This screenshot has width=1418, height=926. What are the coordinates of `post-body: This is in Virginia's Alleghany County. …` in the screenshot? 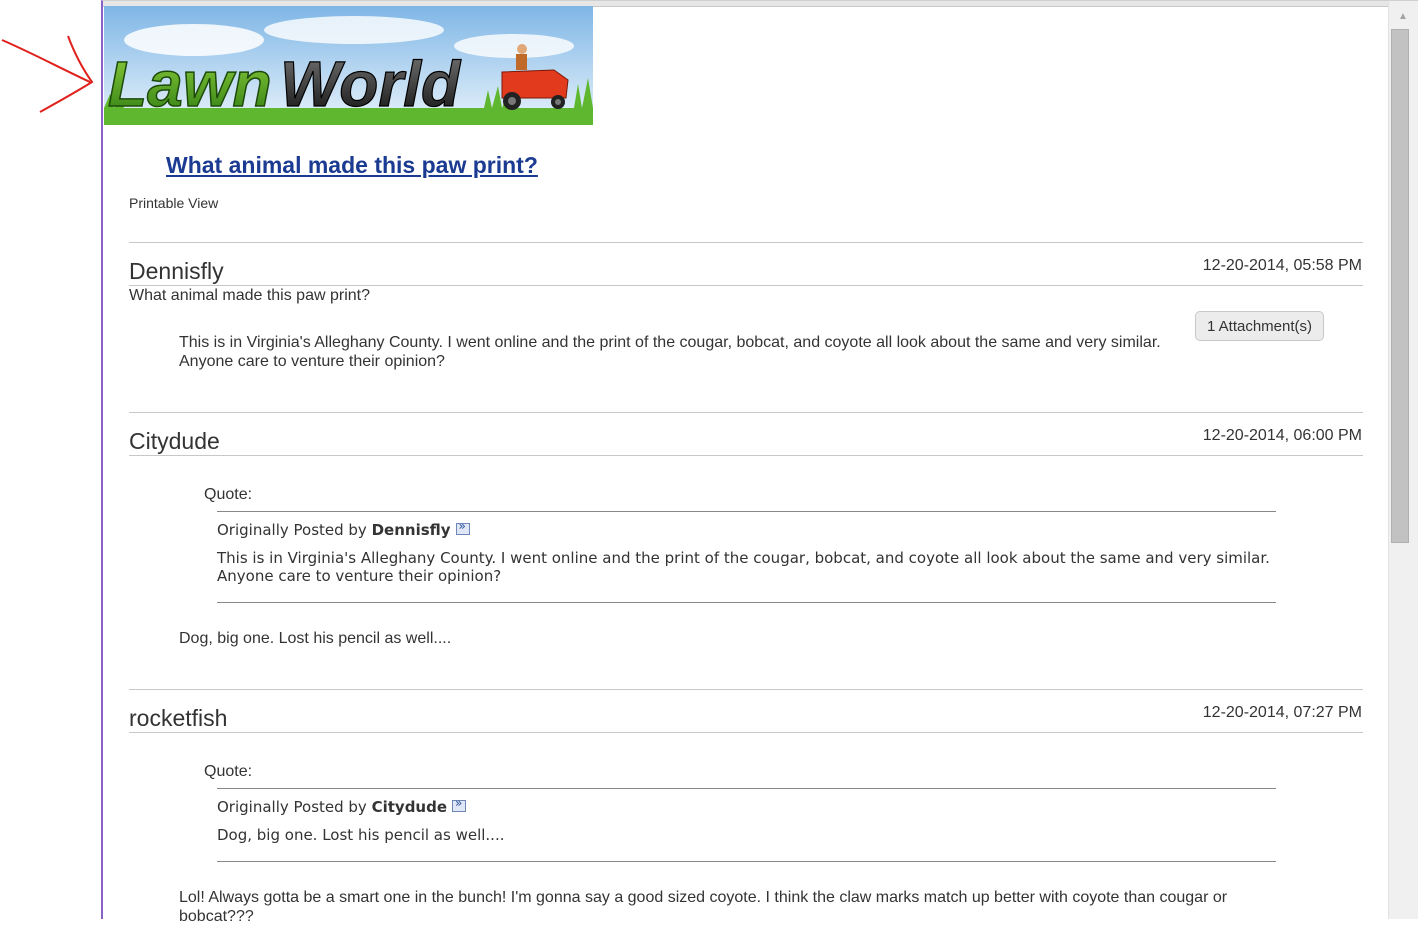 It's located at (670, 352).